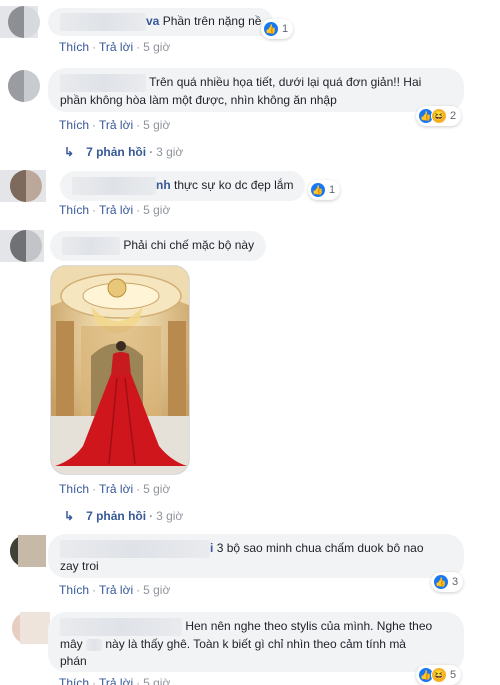 This screenshot has height=685, width=500. I want to click on comment-bubble: nh thực sự ko dc đẹp lắm, so click(183, 186).